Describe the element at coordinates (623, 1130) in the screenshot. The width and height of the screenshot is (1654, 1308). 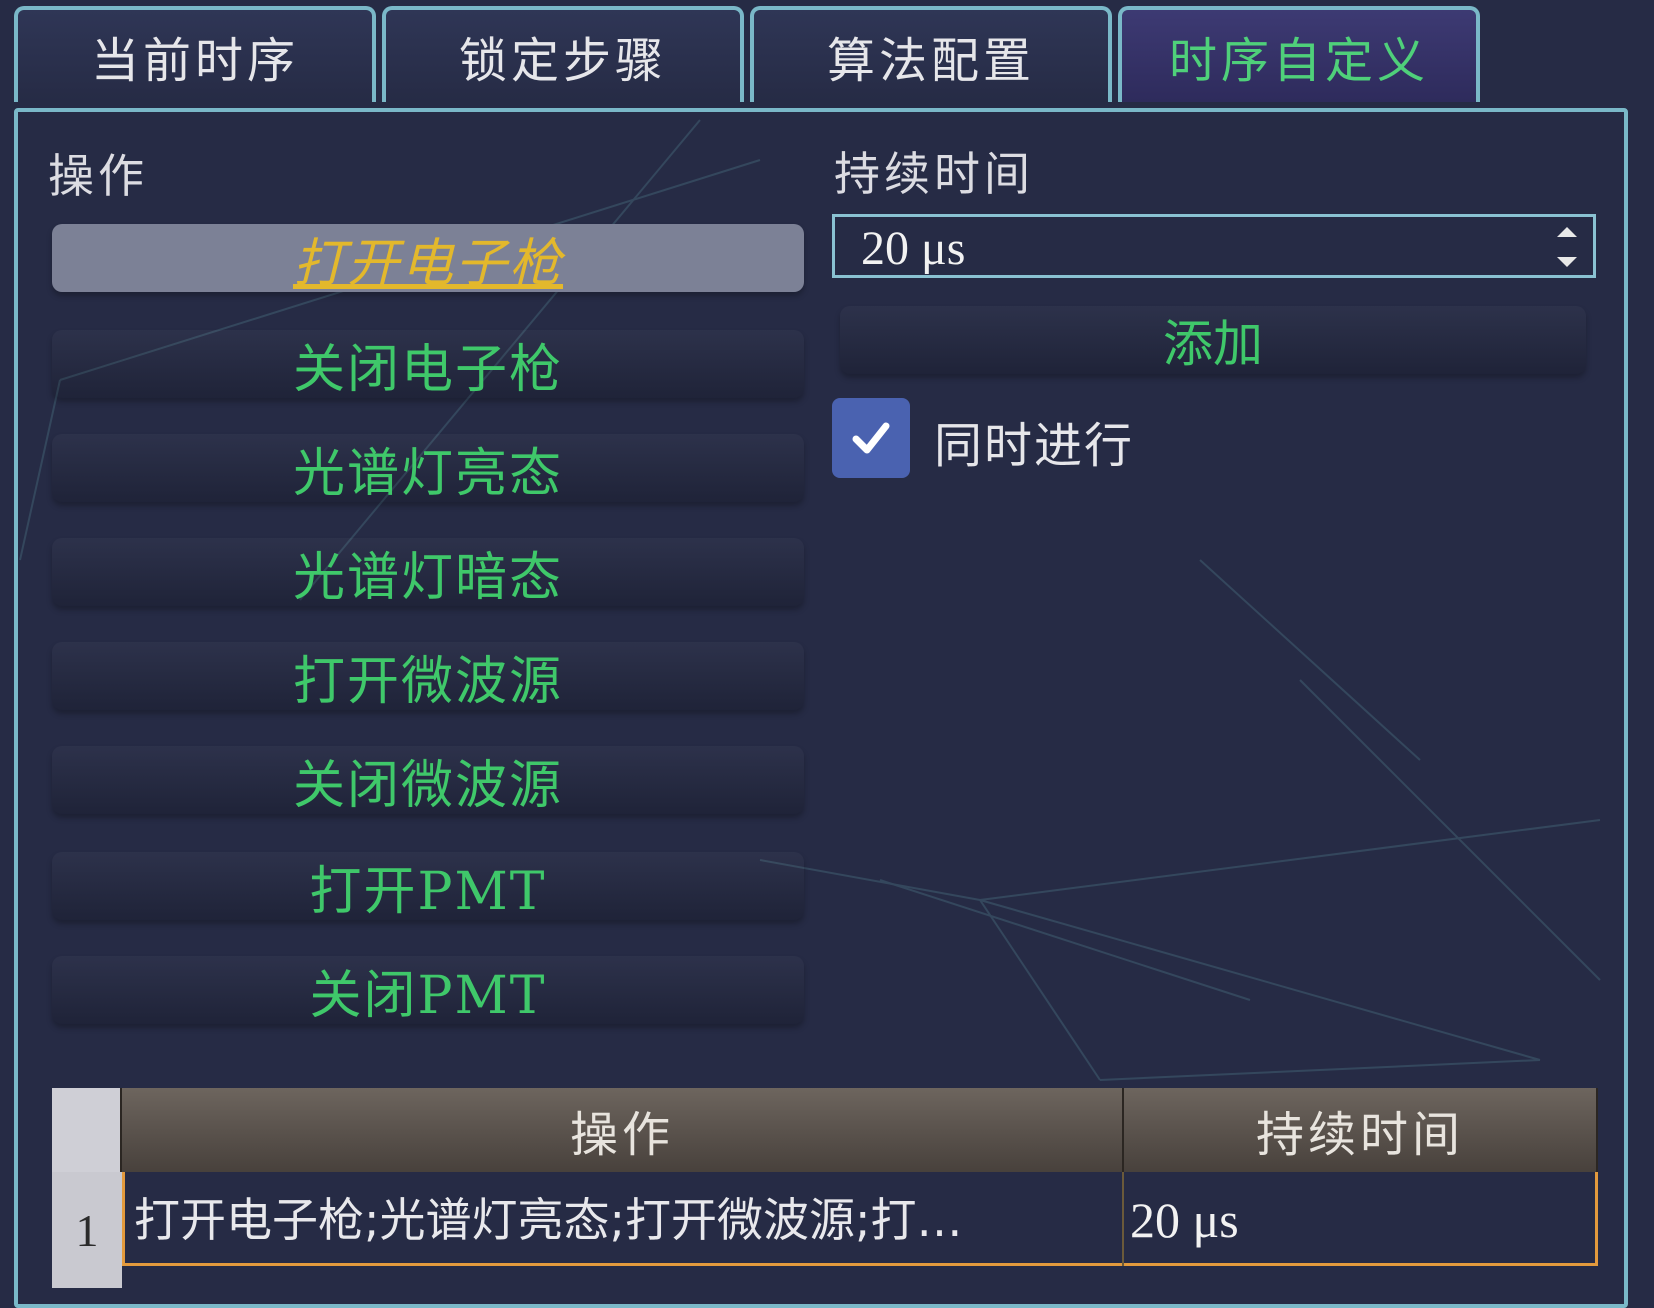
I see `column-header-operation: 操作` at that location.